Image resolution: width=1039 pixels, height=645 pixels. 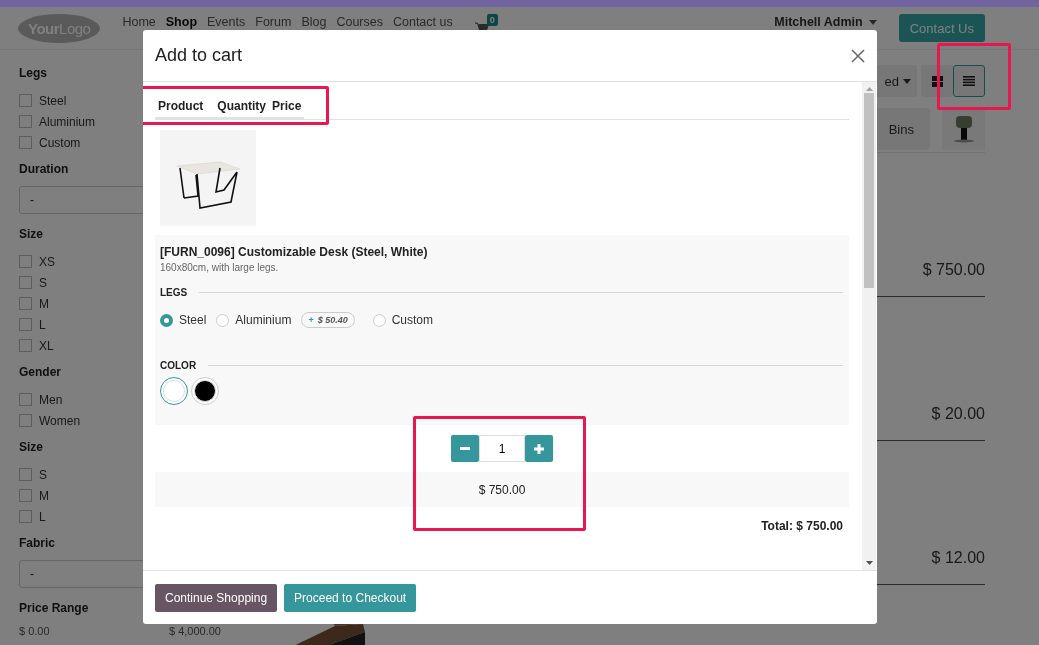 What do you see at coordinates (502, 448) in the screenshot?
I see `quantity-field: 1` at bounding box center [502, 448].